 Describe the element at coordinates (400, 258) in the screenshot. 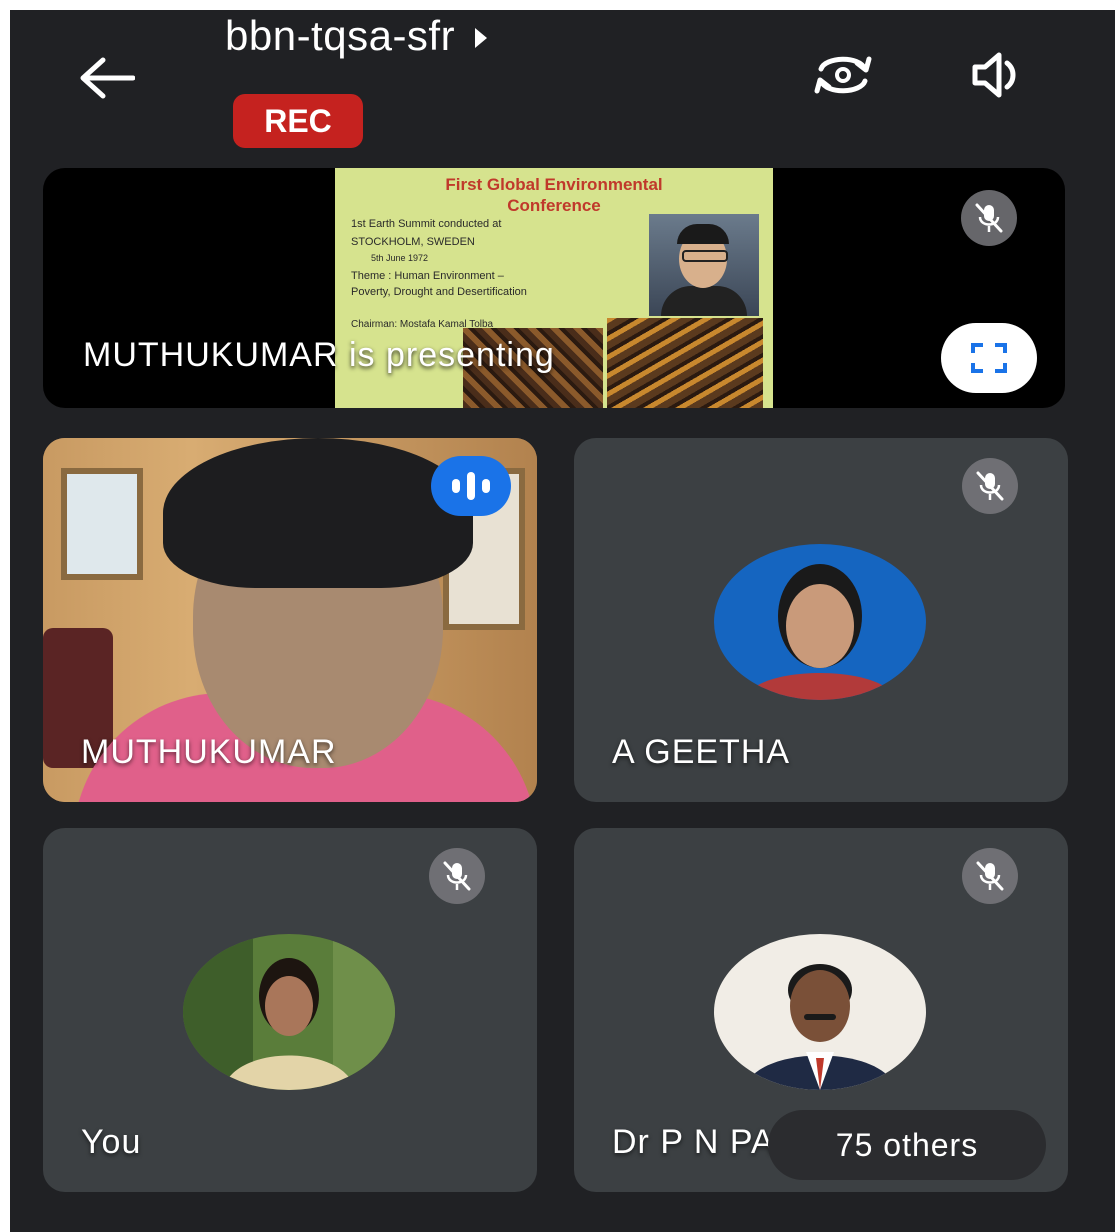

I see `slide-text-line3: 5th June 1972` at that location.